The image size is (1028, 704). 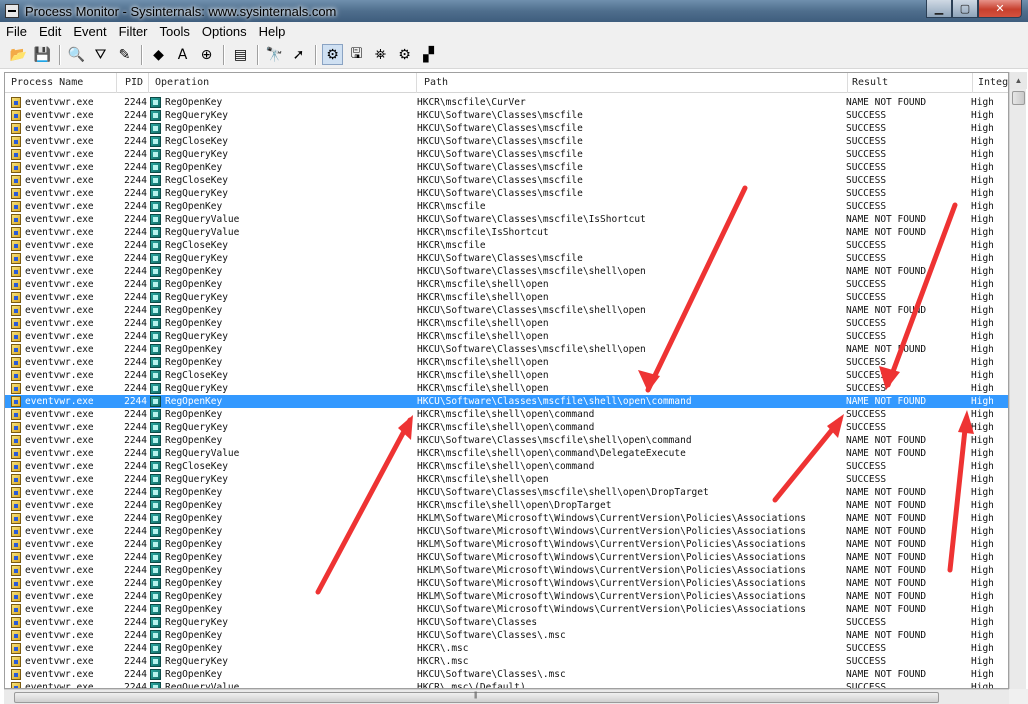 I want to click on registry-operation-icon, so click(x=155, y=622).